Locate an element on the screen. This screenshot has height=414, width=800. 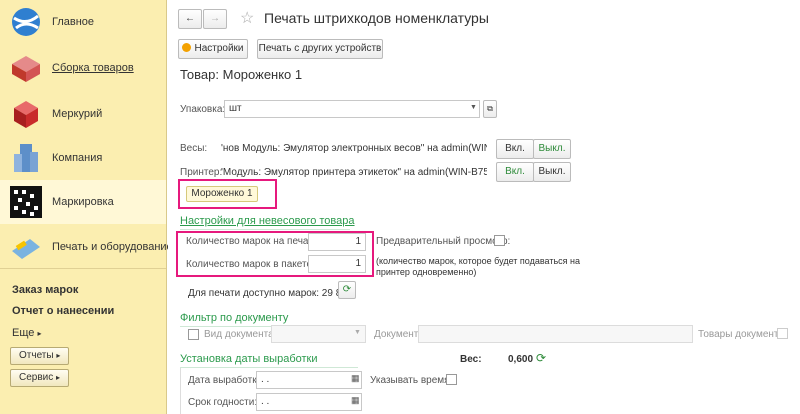
reports-button: Отчеты ▸ is located at coordinates (40, 356).